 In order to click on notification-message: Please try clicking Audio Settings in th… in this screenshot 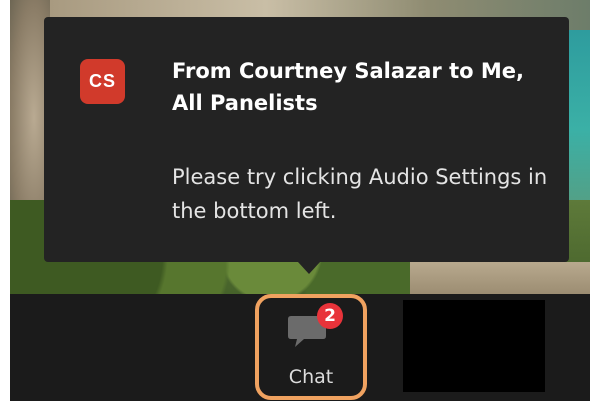, I will do `click(360, 194)`.